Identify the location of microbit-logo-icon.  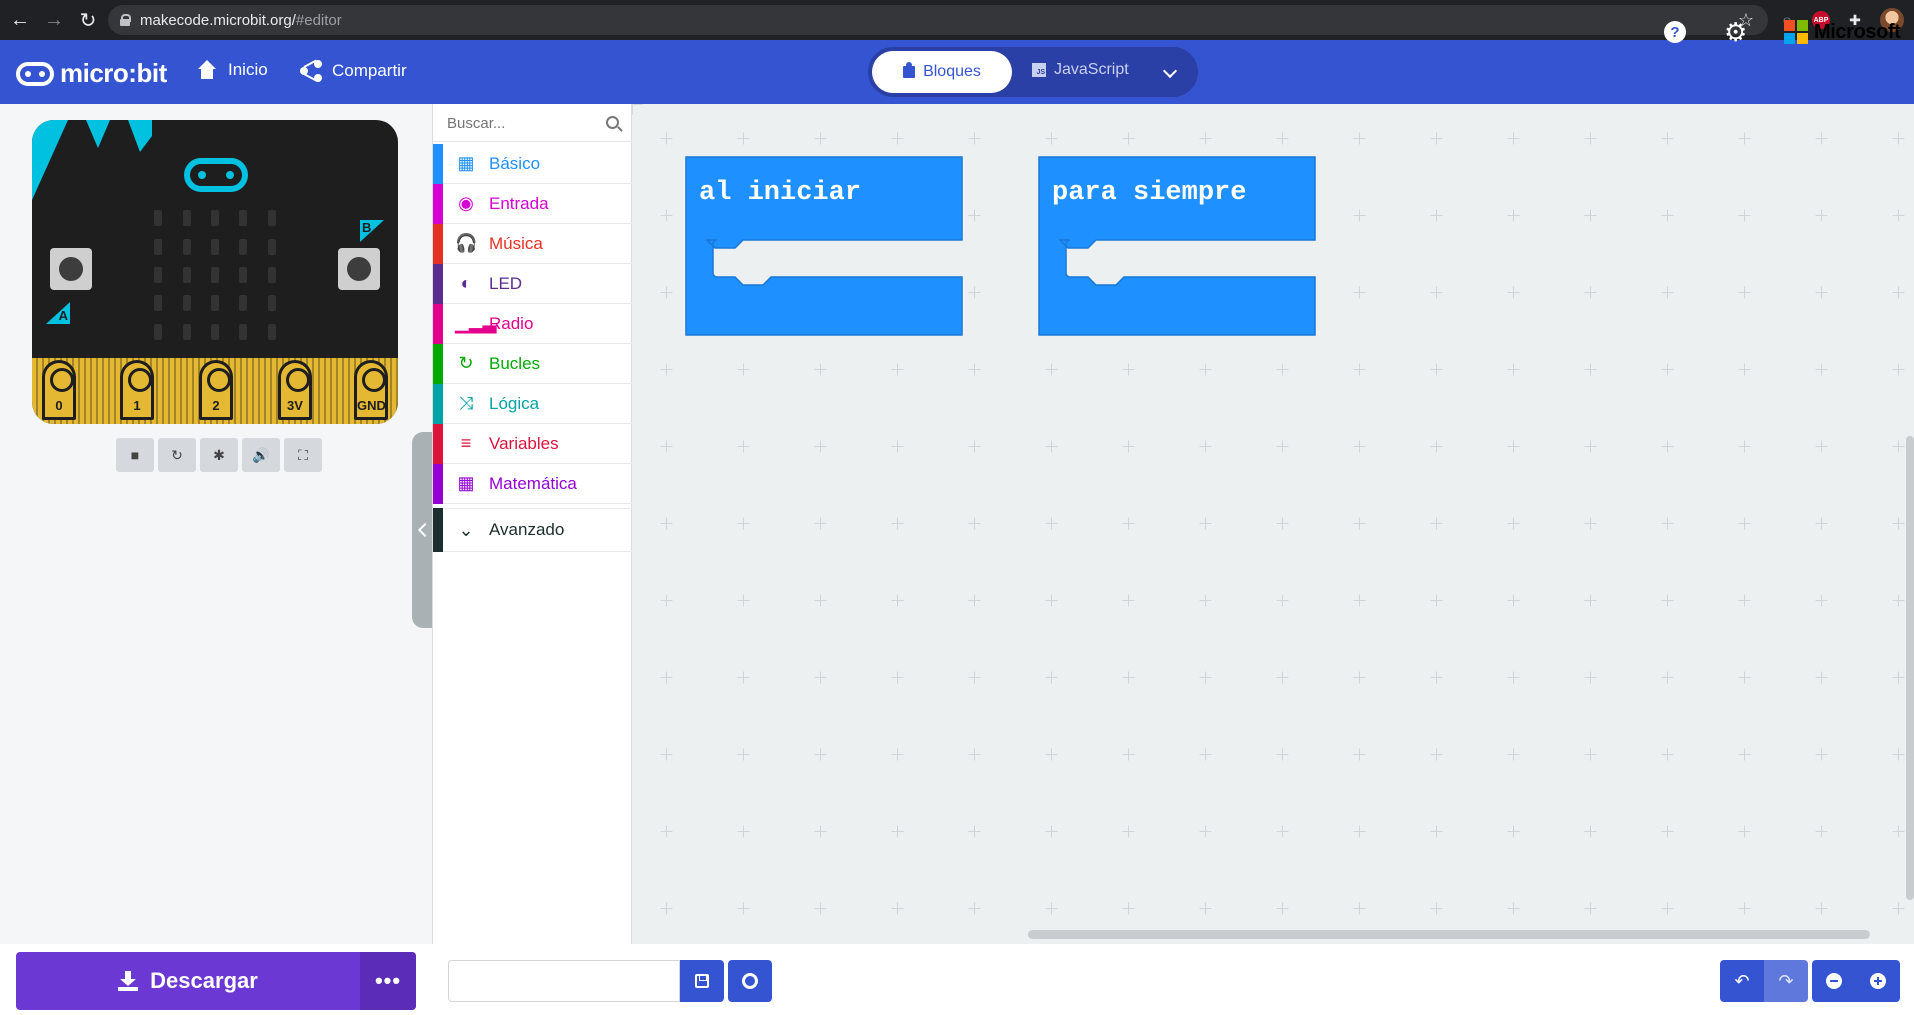
(35, 73).